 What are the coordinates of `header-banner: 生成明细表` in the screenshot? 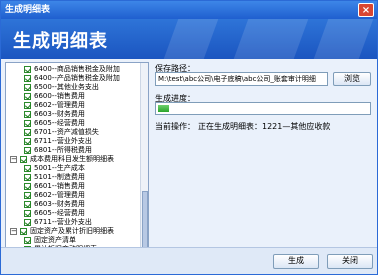 It's located at (189, 39).